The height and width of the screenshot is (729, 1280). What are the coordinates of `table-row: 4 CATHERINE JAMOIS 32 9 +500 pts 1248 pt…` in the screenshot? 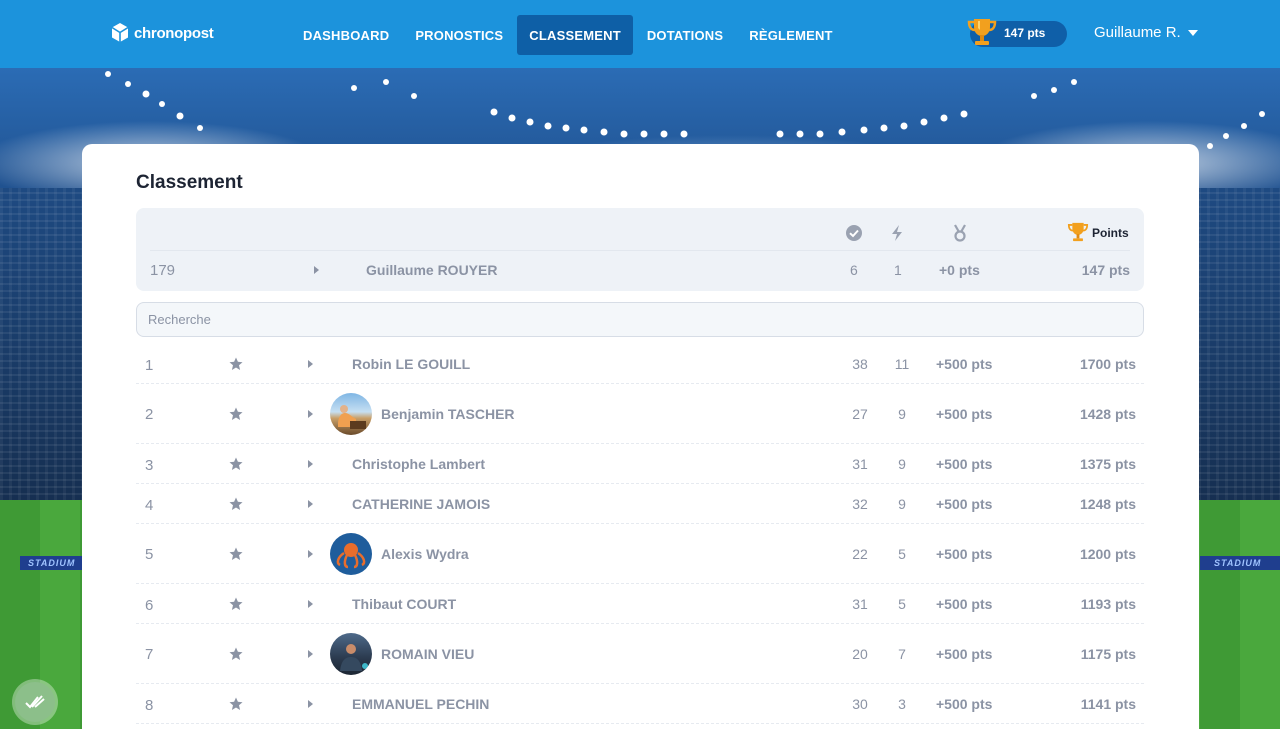 It's located at (640, 504).